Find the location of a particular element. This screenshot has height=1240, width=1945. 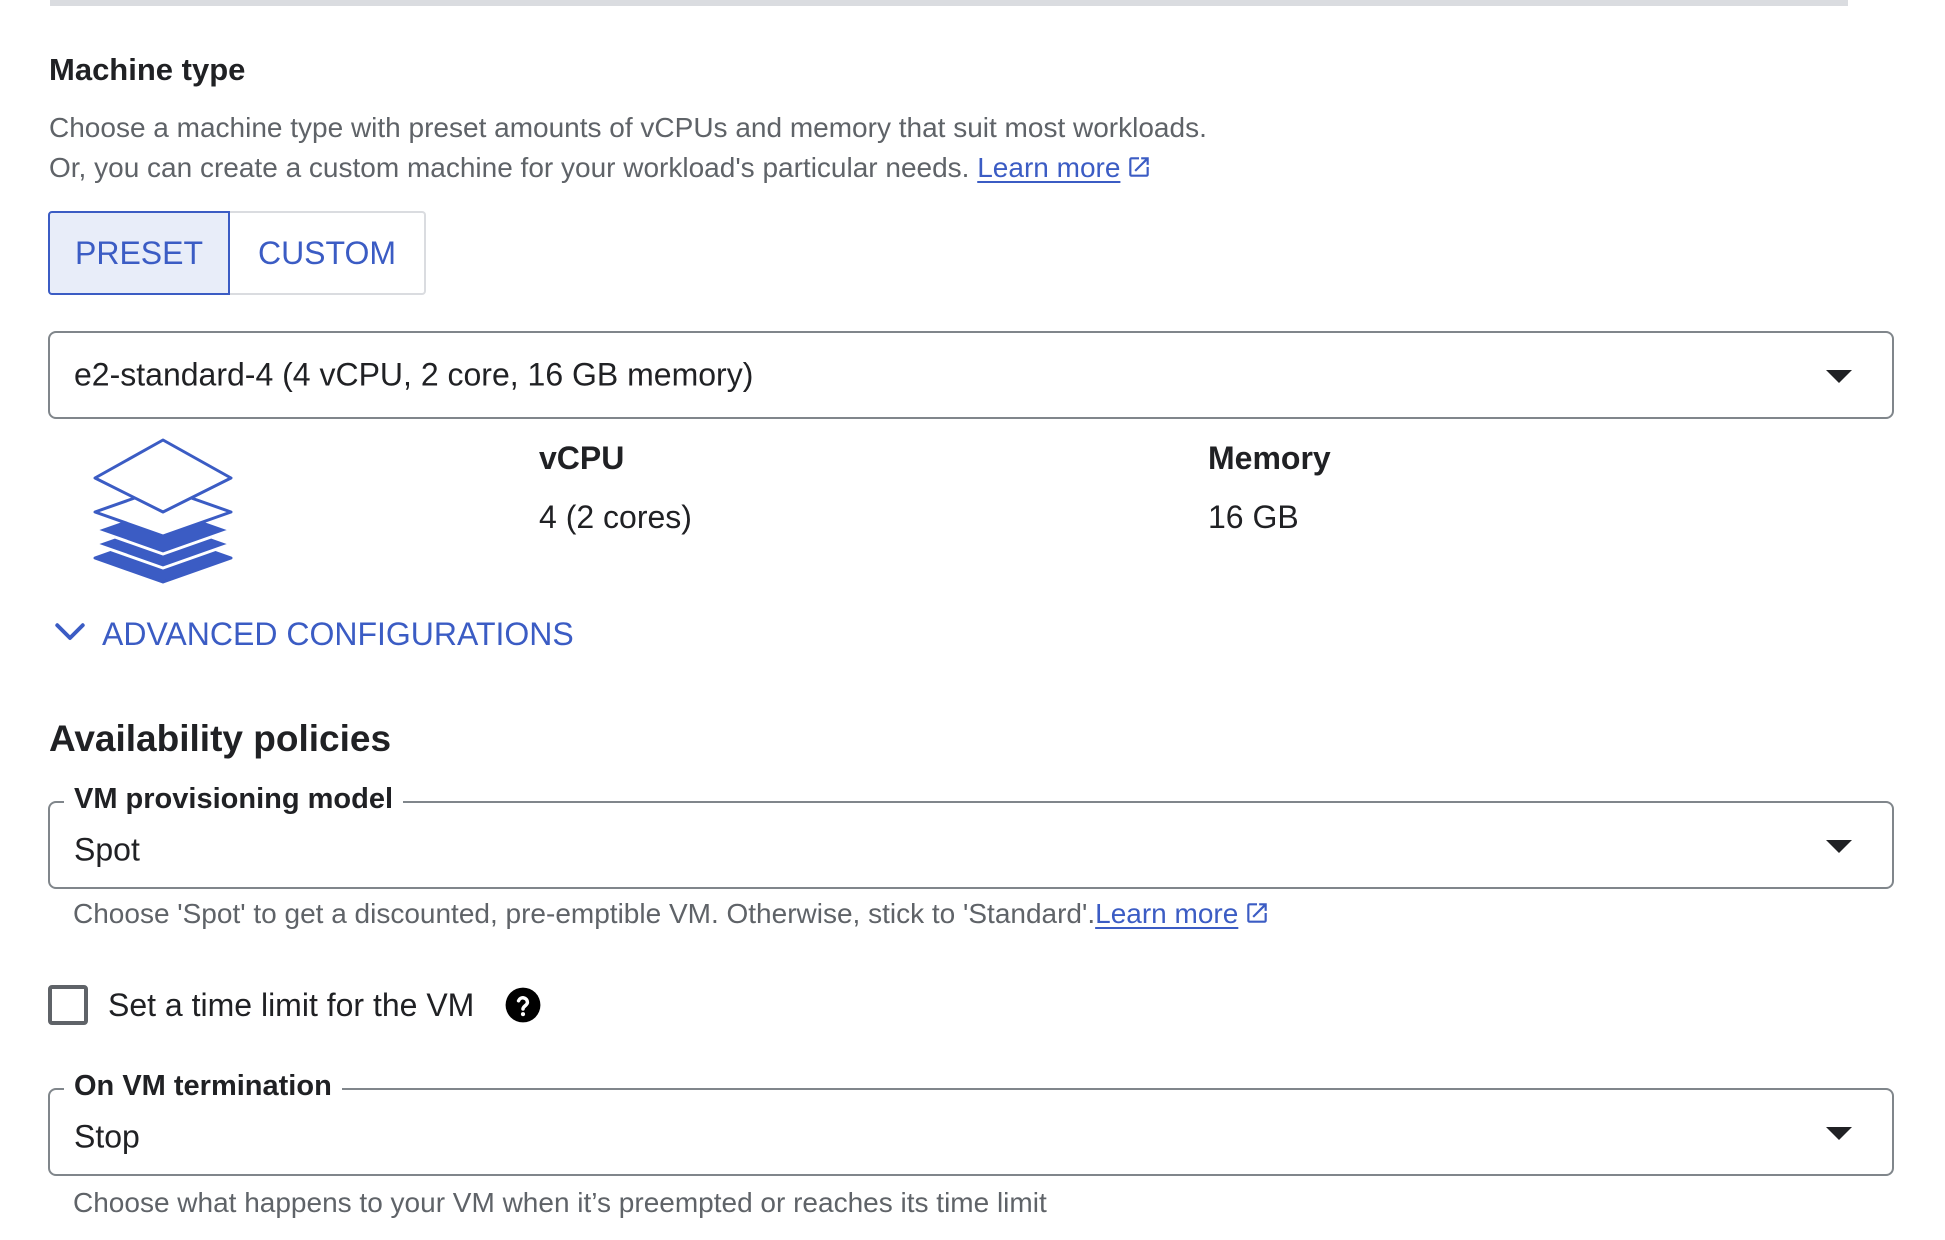

learn-more-link: Learn more is located at coordinates (1048, 167).